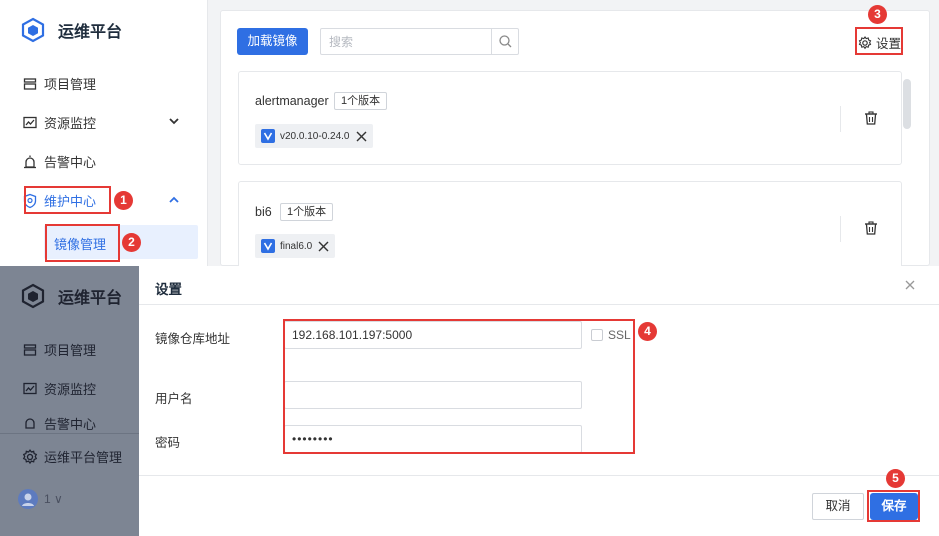 This screenshot has width=939, height=536. What do you see at coordinates (69, 401) in the screenshot?
I see `dimmed-sidebar: 运维平台 项目管理 资源监控 告警中心 运维平台管理 1 ∨` at bounding box center [69, 401].